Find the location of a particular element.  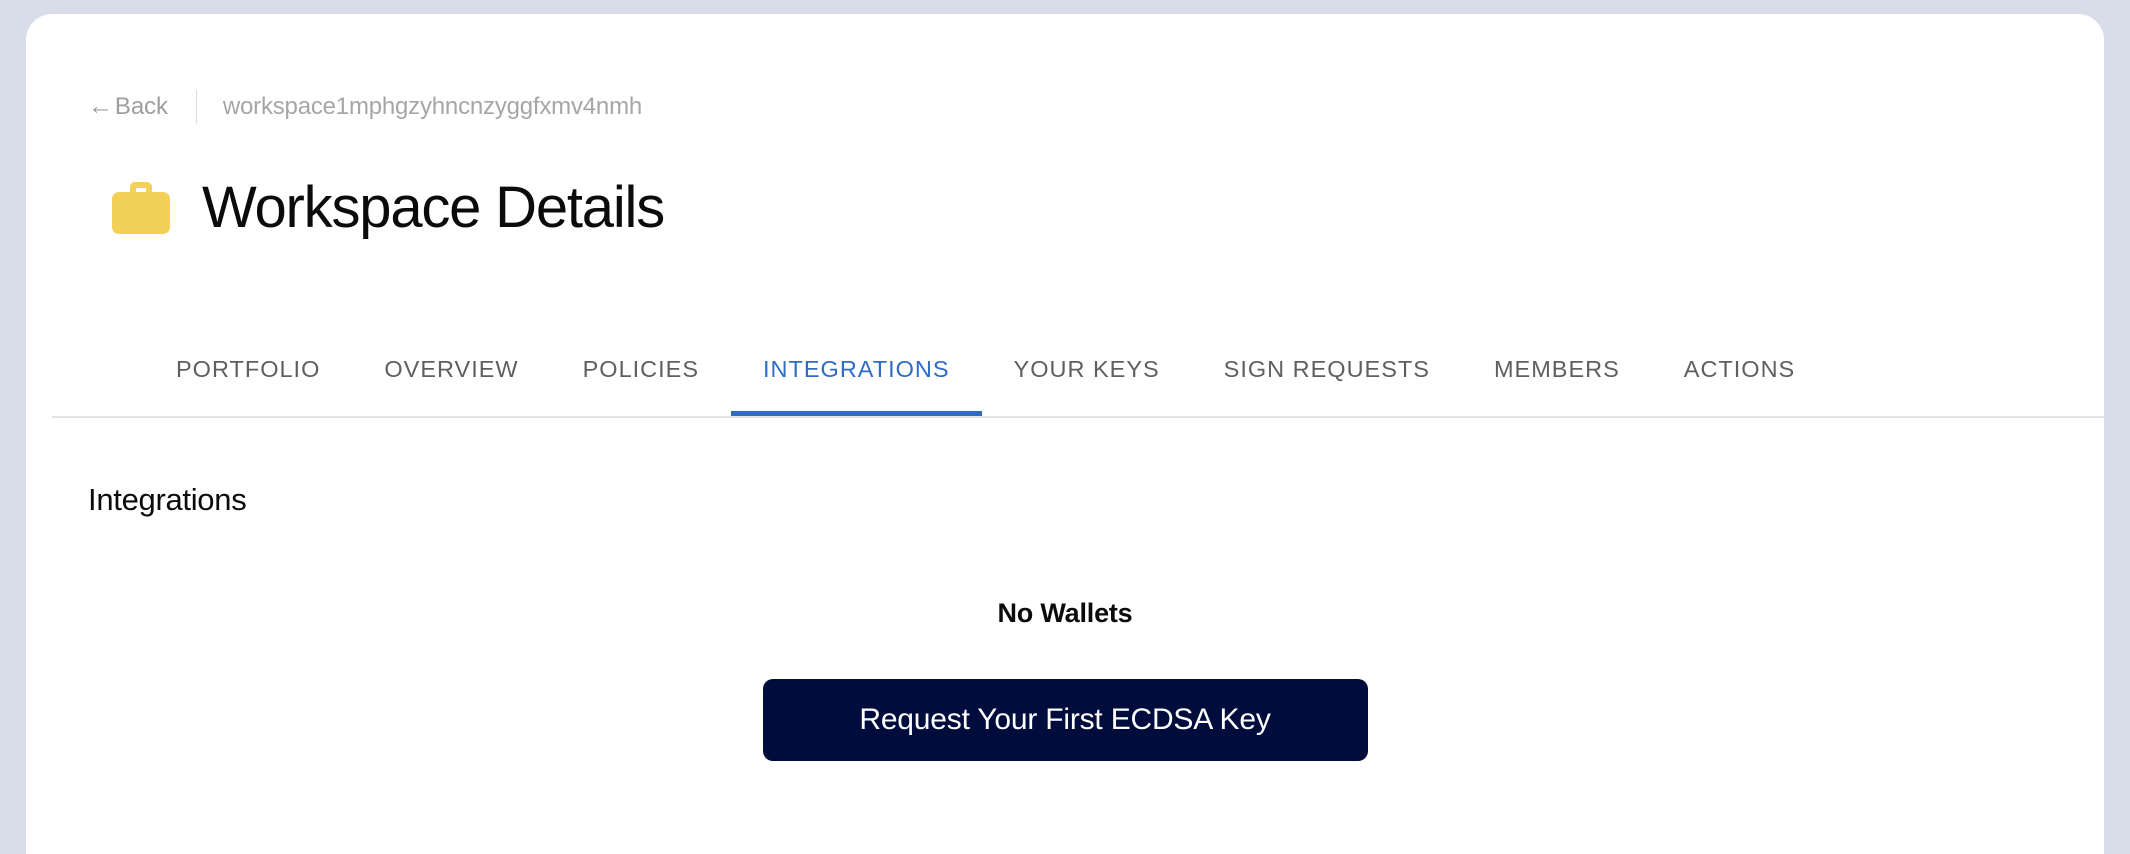

workspace-id-text: workspace1mphgzyhncnzyggfxmv4nmh is located at coordinates (432, 106).